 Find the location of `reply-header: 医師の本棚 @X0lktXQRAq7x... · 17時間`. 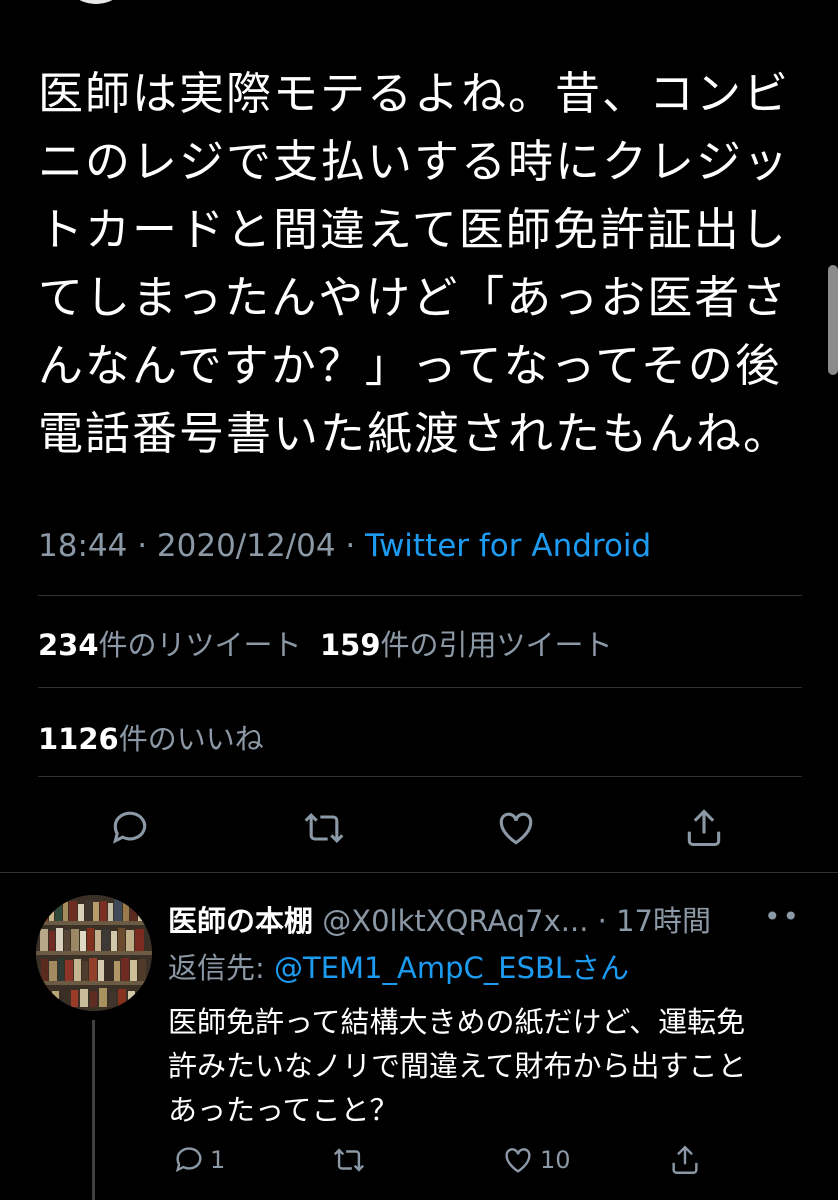

reply-header: 医師の本棚 @X0lktXQRAq7x... · 17時間 is located at coordinates (439, 919).